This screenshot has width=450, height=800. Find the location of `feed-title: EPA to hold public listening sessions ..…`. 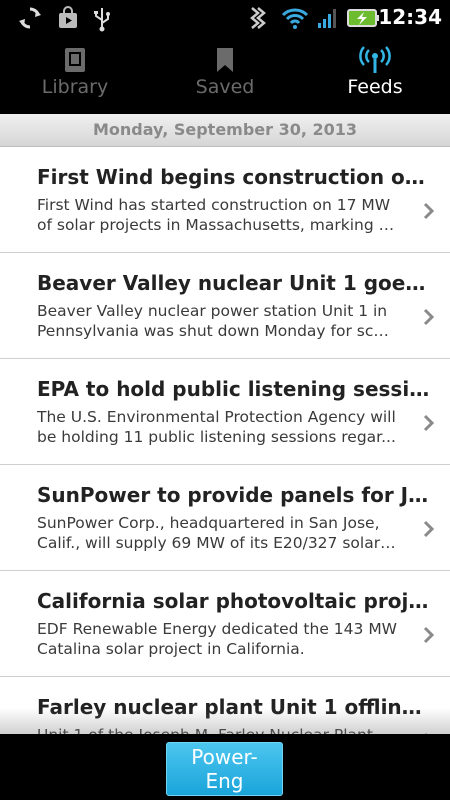

feed-title: EPA to hold public listening sessions ..… is located at coordinates (235, 389).